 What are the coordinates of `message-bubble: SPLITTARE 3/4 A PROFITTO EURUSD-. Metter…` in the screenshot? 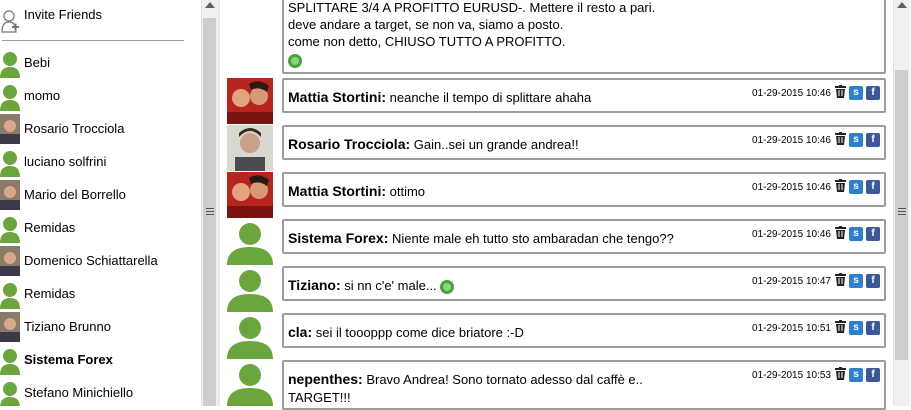 It's located at (584, 37).